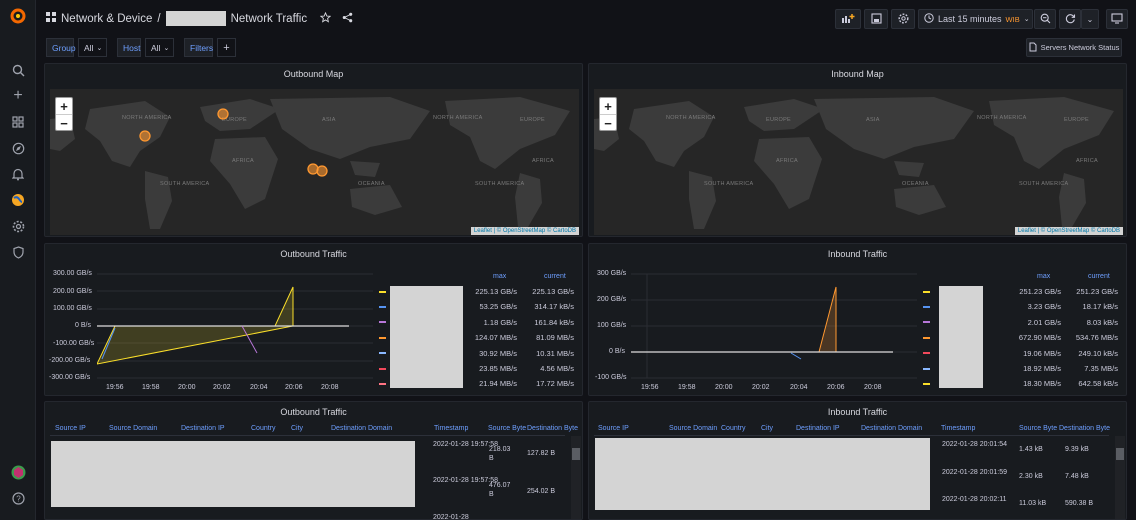 This screenshot has width=1136, height=520. Describe the element at coordinates (72, 291) in the screenshot. I see `y-tick: 200.00 GB/s` at that location.